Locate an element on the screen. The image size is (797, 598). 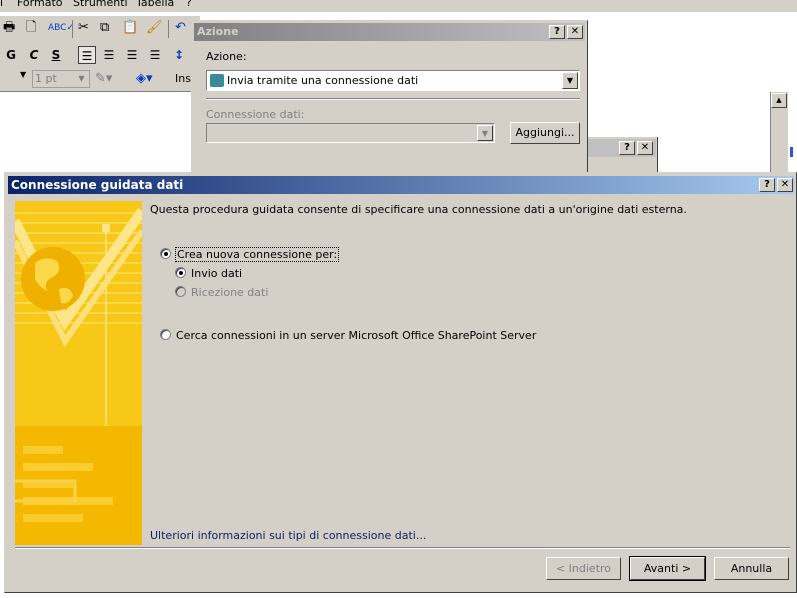
wizard-banner-illustration is located at coordinates (78, 373).